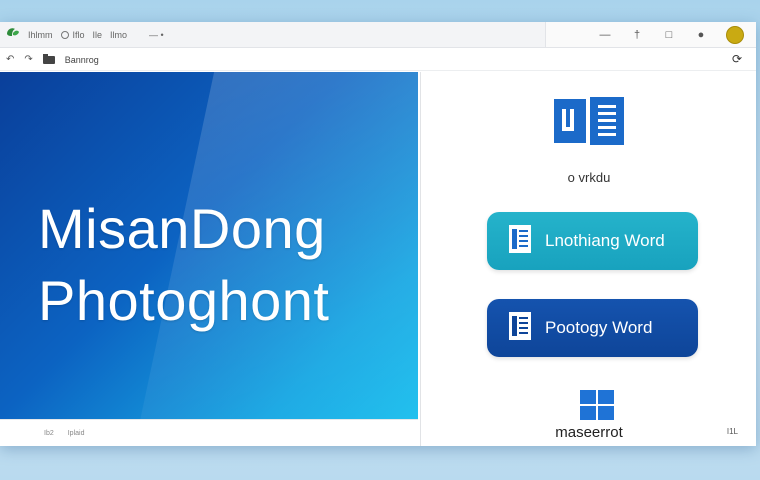 This screenshot has width=760, height=480. Describe the element at coordinates (64, 34) in the screenshot. I see `globe-icon` at that location.